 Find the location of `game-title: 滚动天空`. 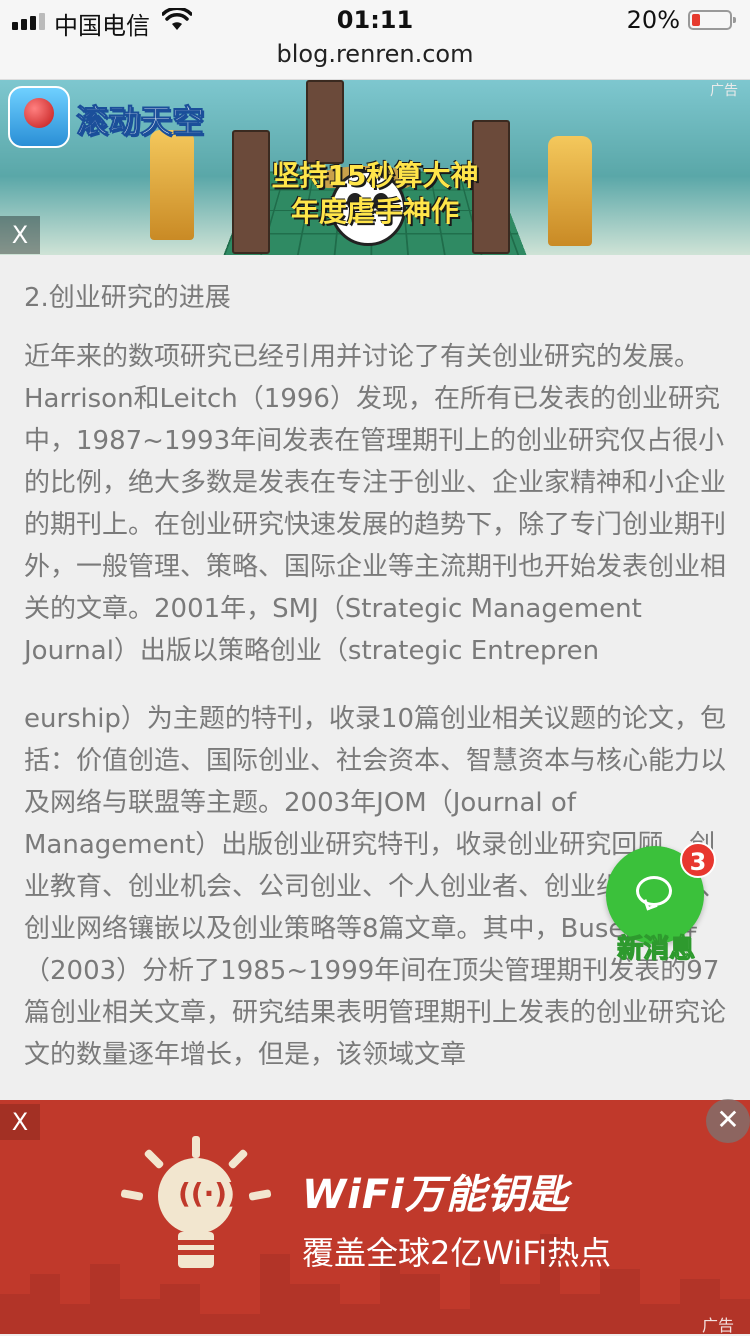

game-title: 滚动天空 is located at coordinates (140, 121).